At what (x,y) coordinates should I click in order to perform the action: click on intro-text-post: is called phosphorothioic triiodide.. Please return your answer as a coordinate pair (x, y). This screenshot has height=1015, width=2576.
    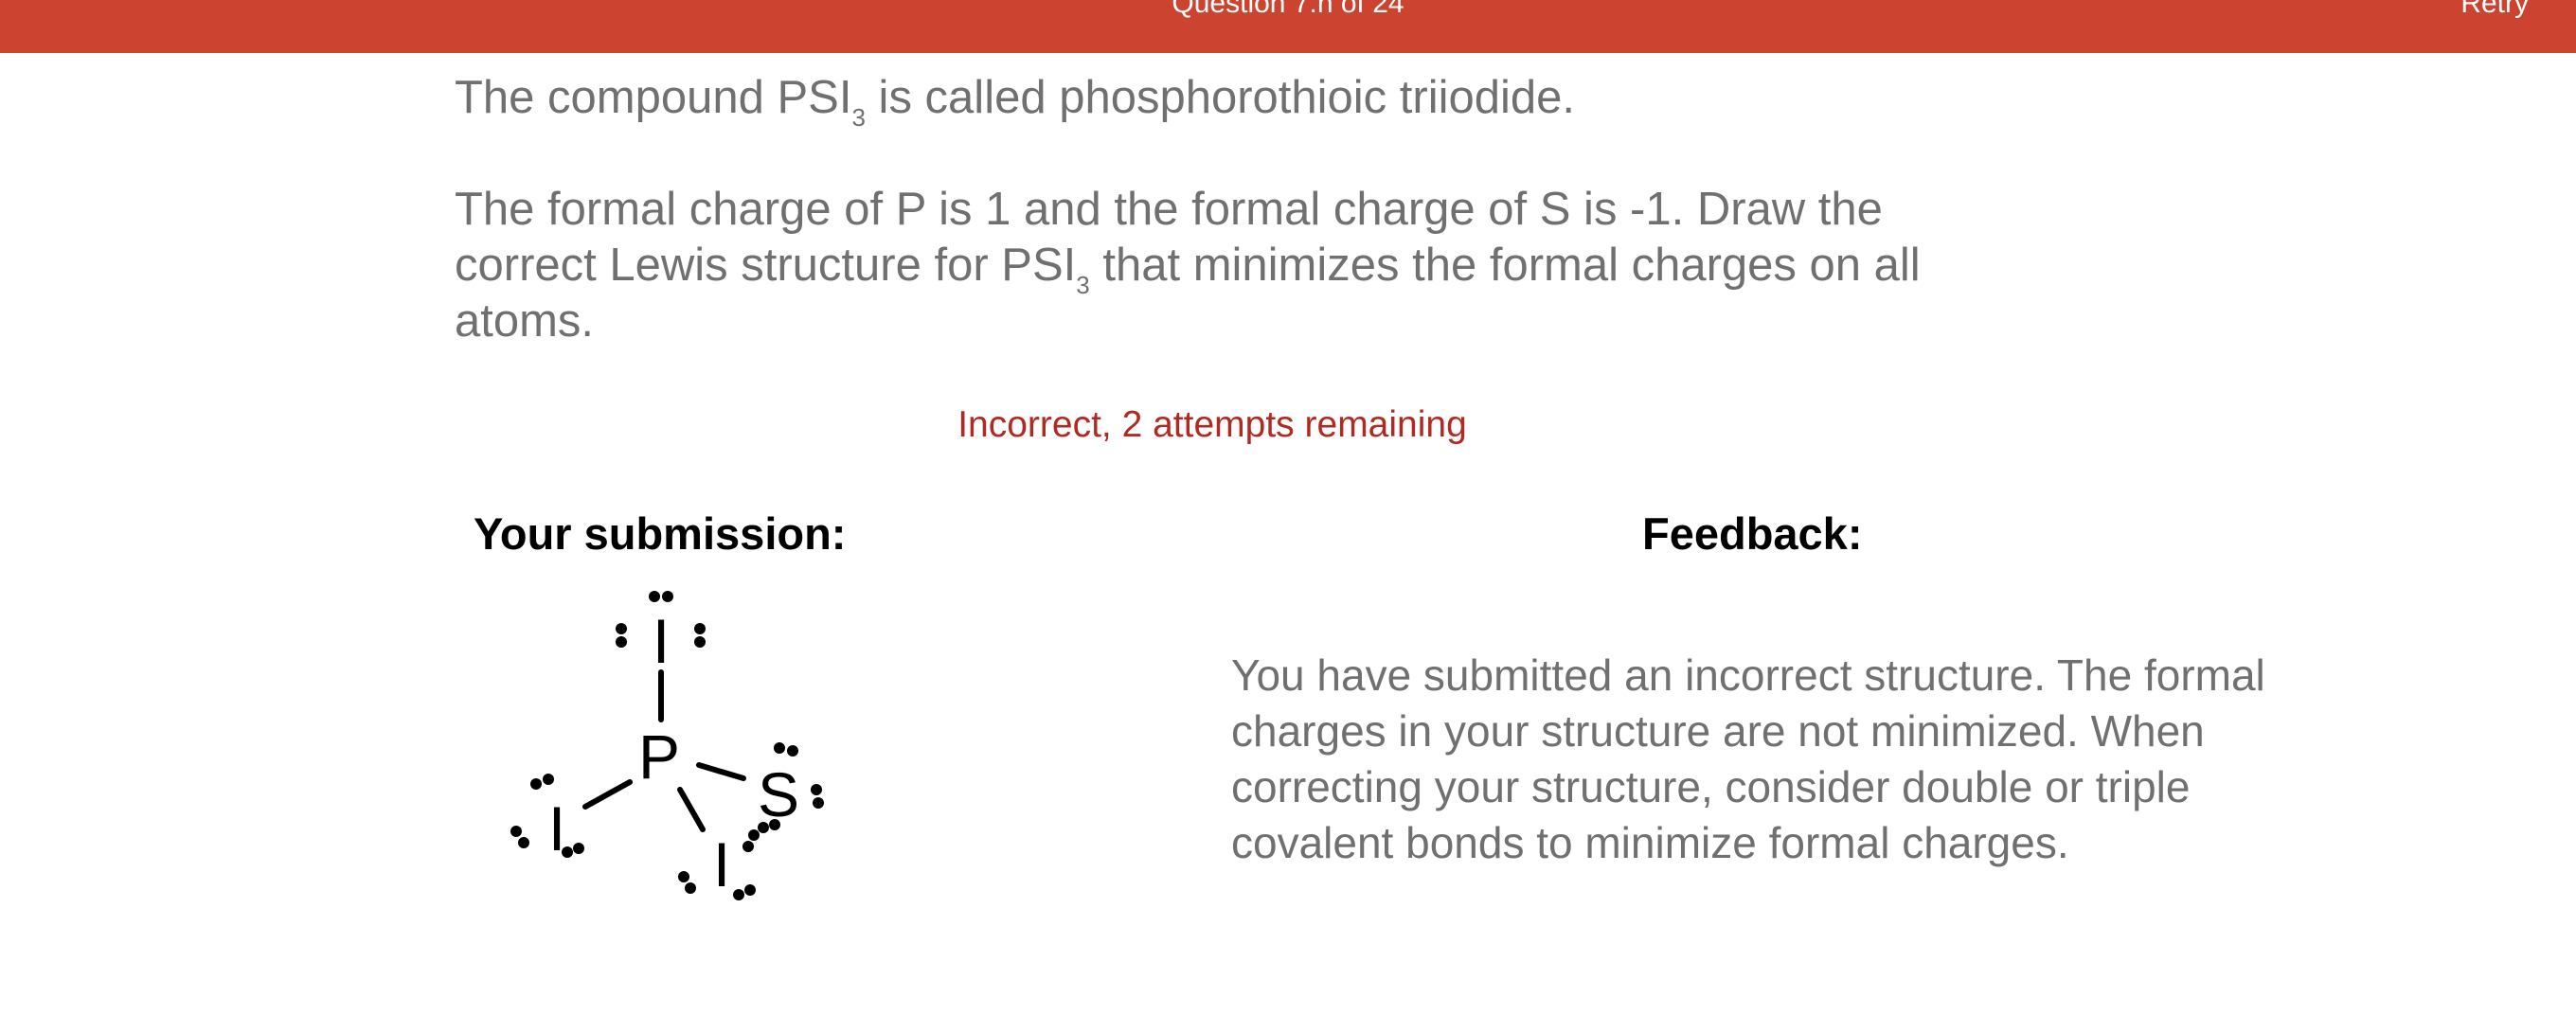
    Looking at the image, I should click on (1220, 97).